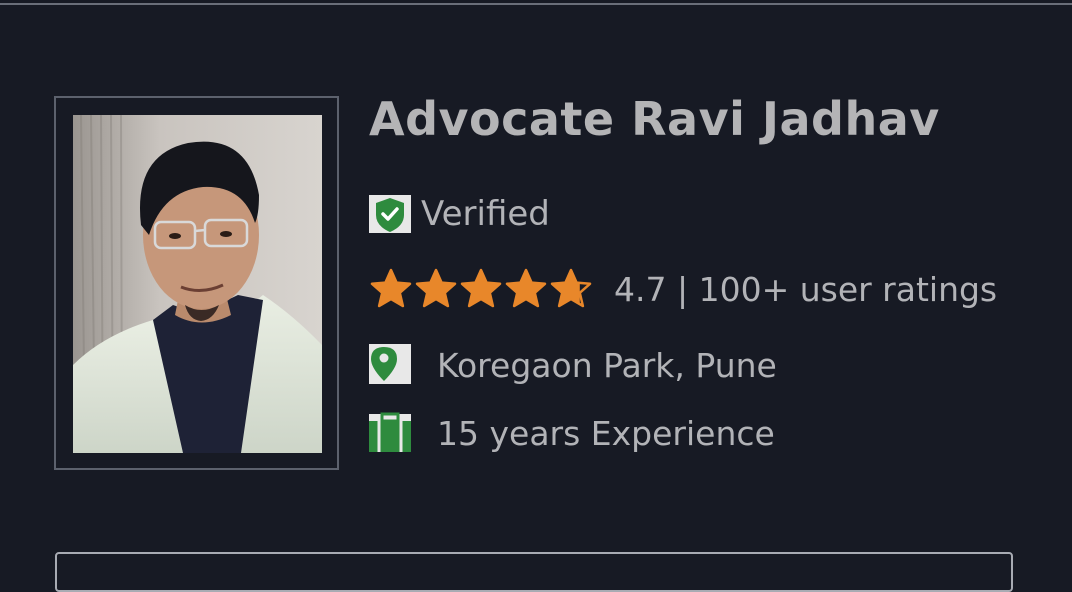  What do you see at coordinates (485, 214) in the screenshot?
I see `verified-label: Verified` at bounding box center [485, 214].